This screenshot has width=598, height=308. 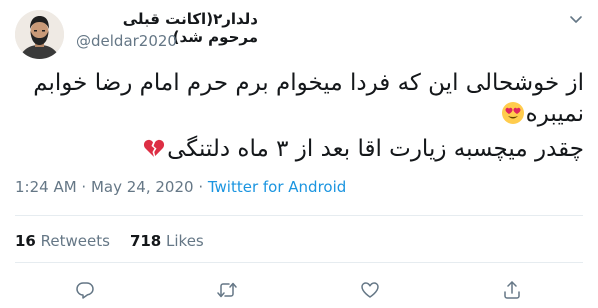 What do you see at coordinates (513, 117) in the screenshot?
I see `heart-eyes-emoji` at bounding box center [513, 117].